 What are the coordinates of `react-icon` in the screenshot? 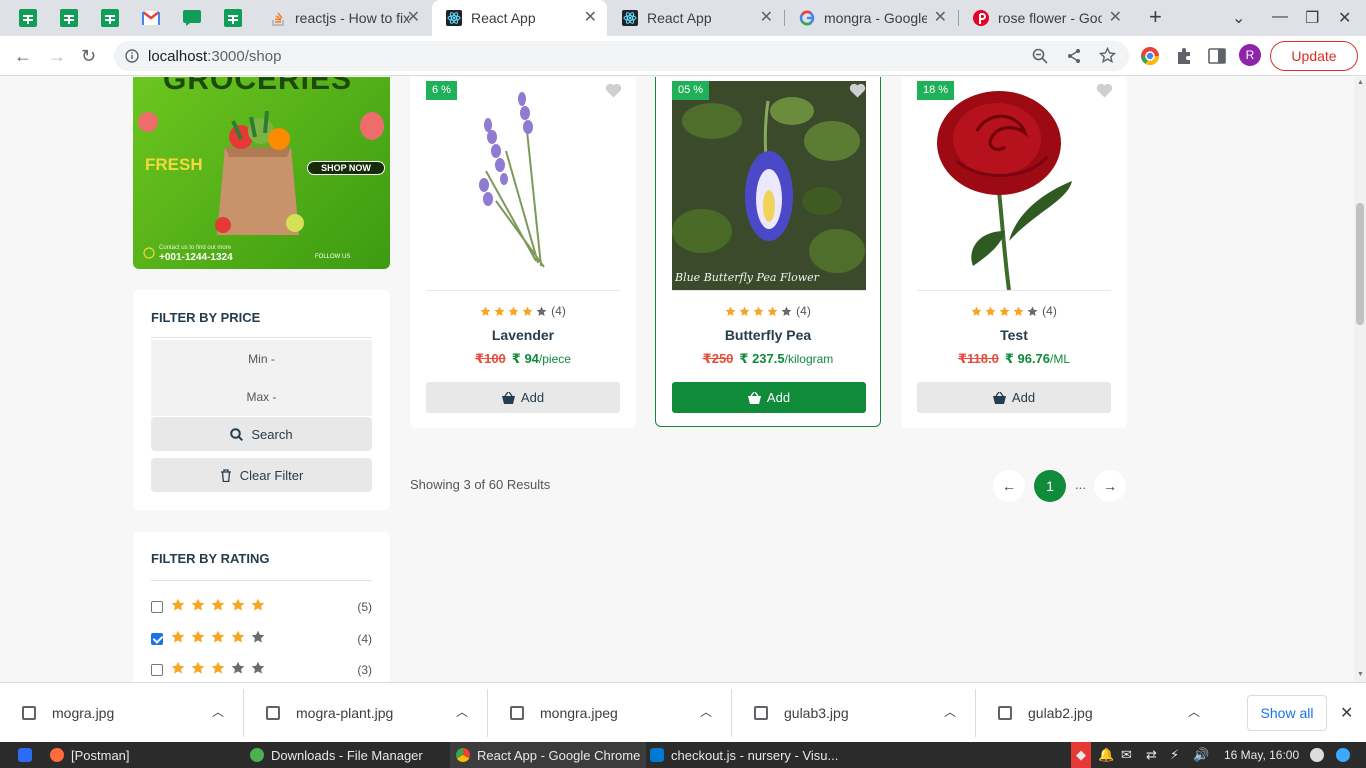 It's located at (630, 18).